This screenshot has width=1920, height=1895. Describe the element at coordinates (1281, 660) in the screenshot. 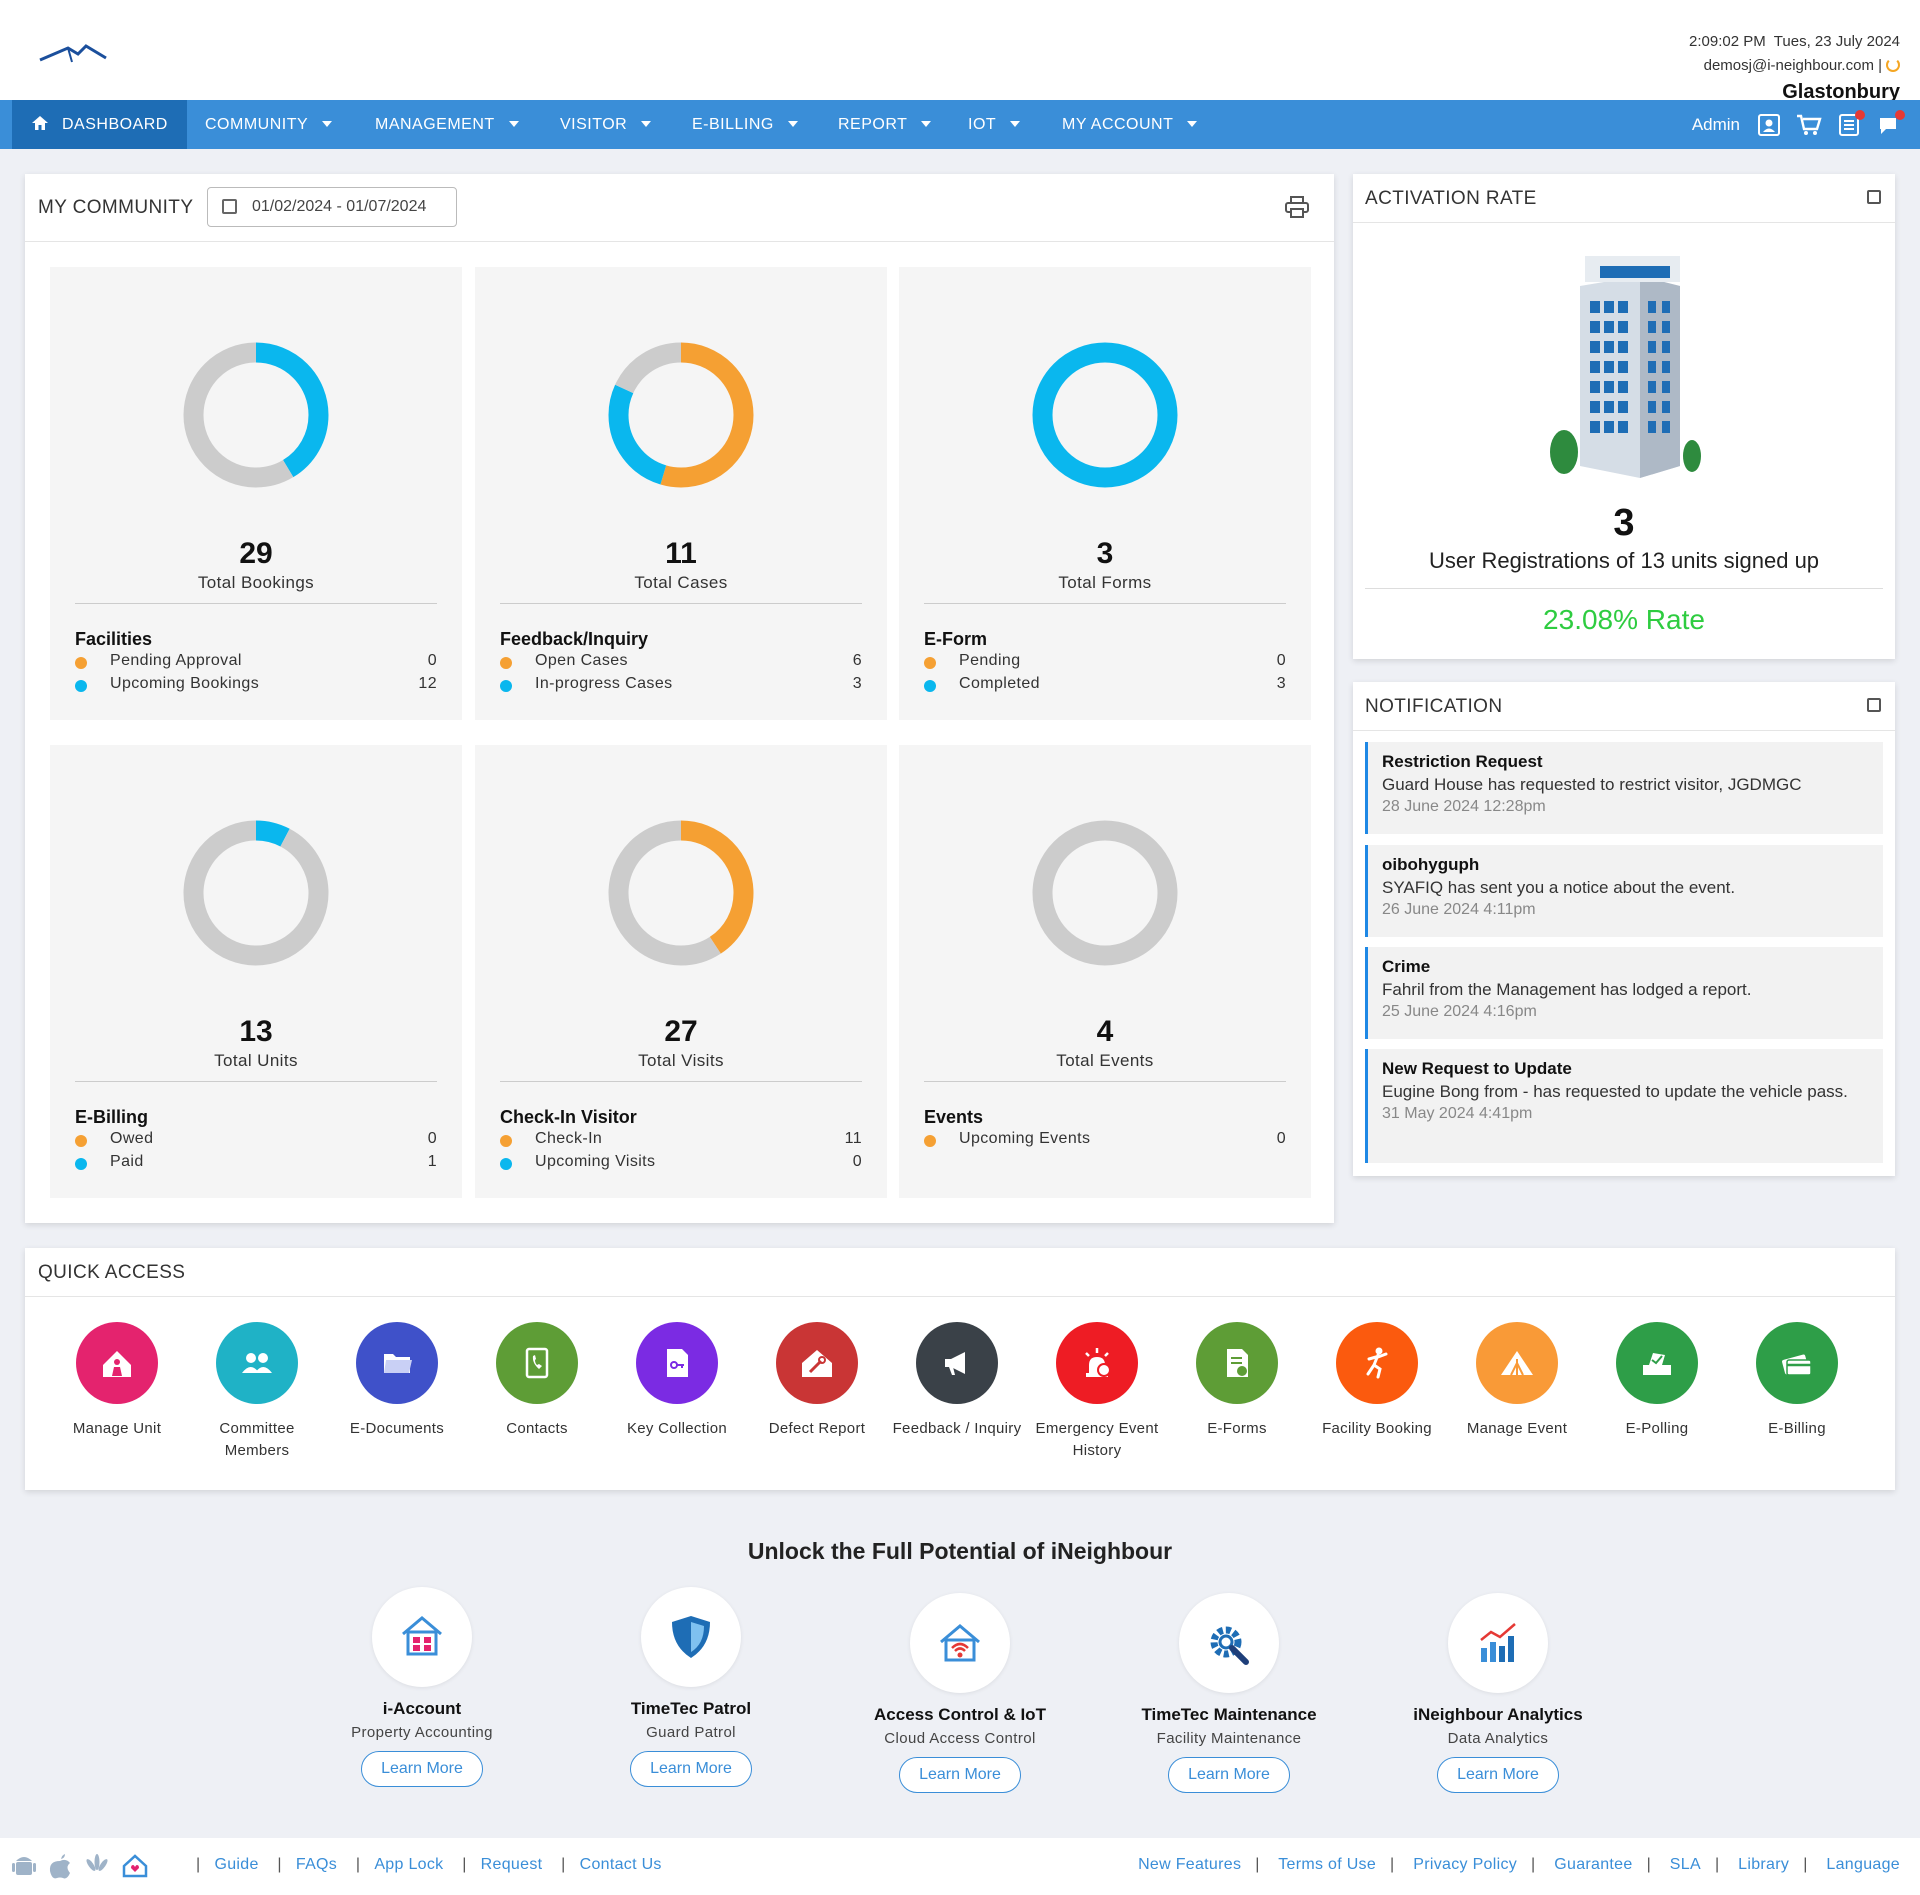

I see `legend-value: 0` at that location.